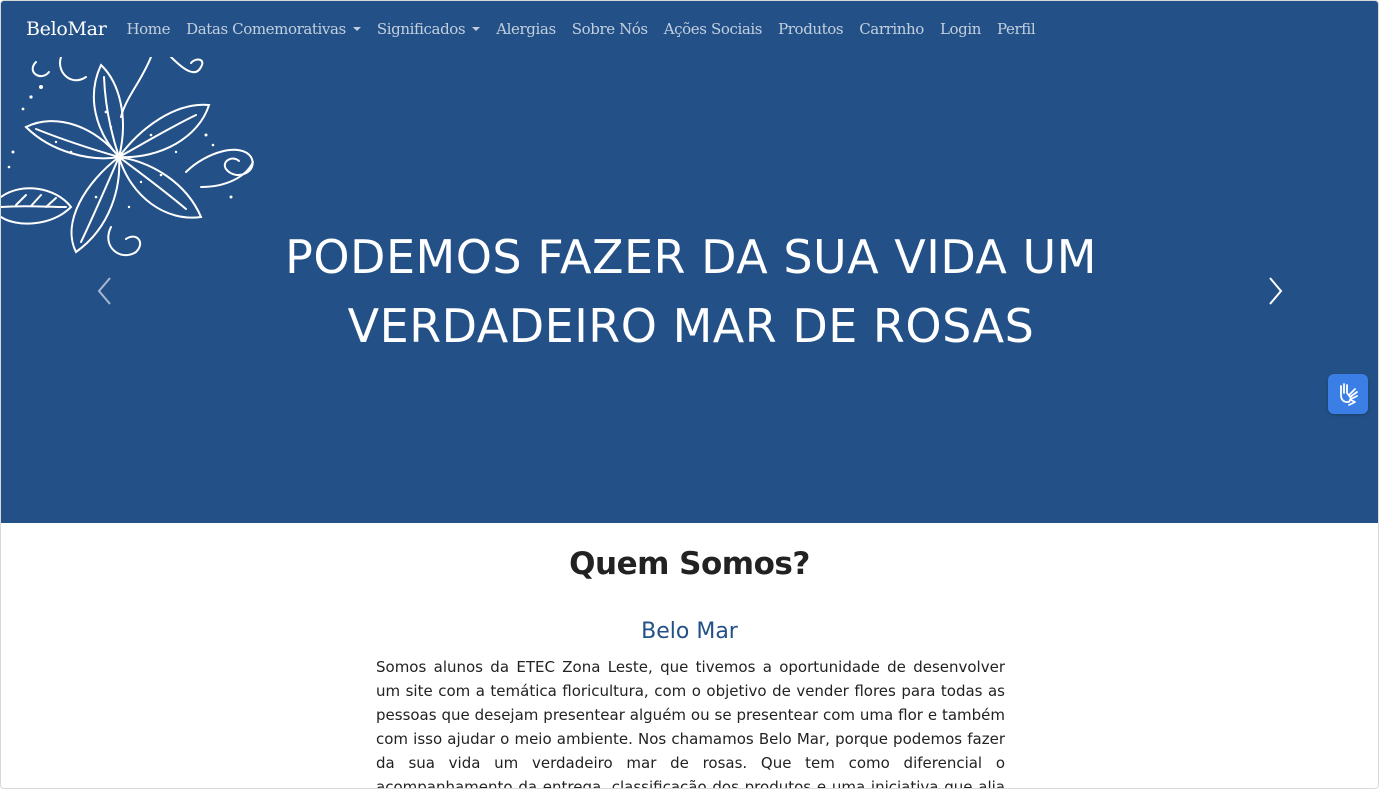 The width and height of the screenshot is (1379, 790). I want to click on nav-alergias-label: Alergias, so click(526, 29).